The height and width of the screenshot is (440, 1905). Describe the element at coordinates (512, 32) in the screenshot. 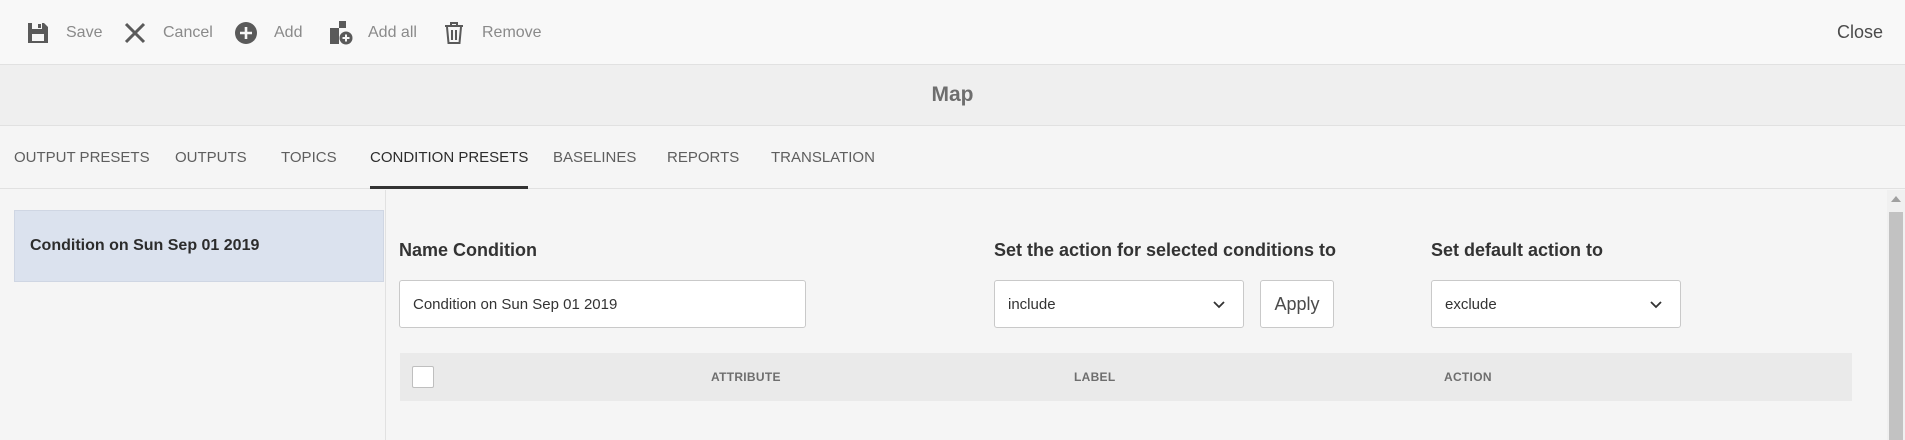

I see `remove-label: Remove` at that location.